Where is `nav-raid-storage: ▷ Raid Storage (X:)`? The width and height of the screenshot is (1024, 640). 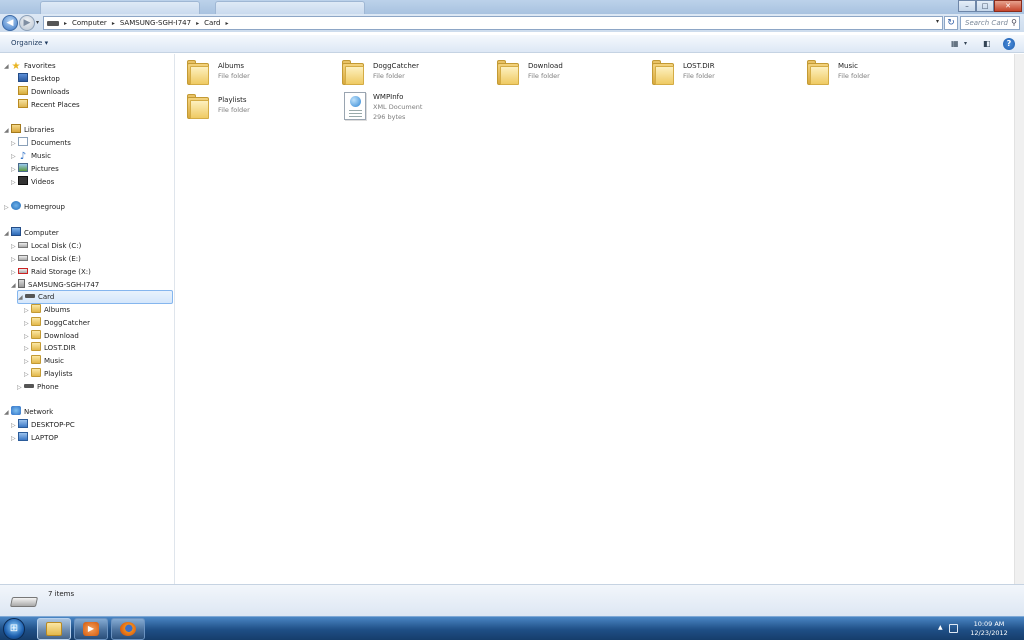
nav-raid-storage: ▷ Raid Storage (X:) is located at coordinates (51, 272).